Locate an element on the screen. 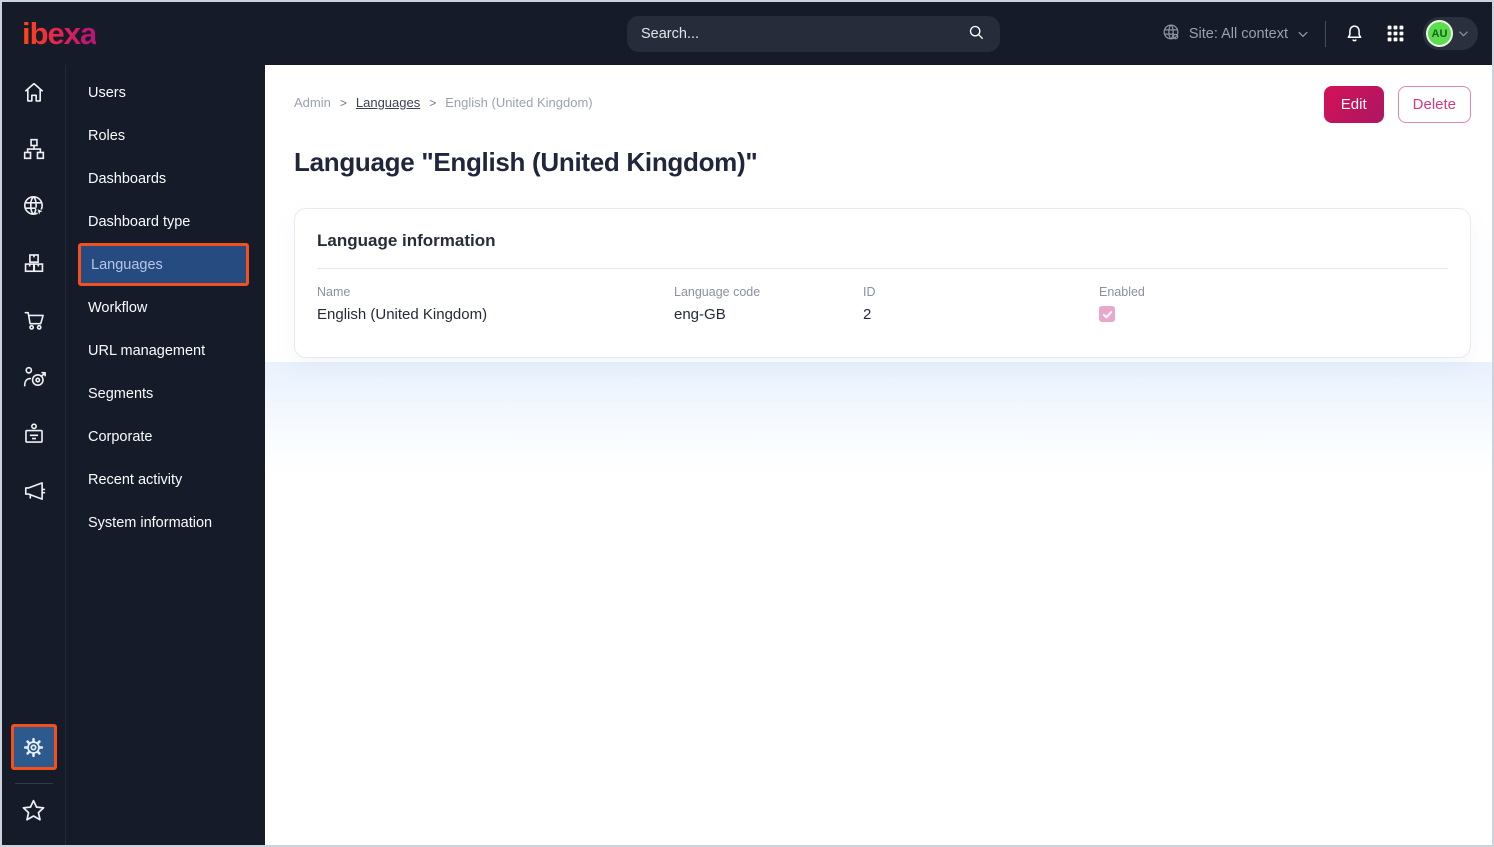  corporate-badge-icon is located at coordinates (34, 434).